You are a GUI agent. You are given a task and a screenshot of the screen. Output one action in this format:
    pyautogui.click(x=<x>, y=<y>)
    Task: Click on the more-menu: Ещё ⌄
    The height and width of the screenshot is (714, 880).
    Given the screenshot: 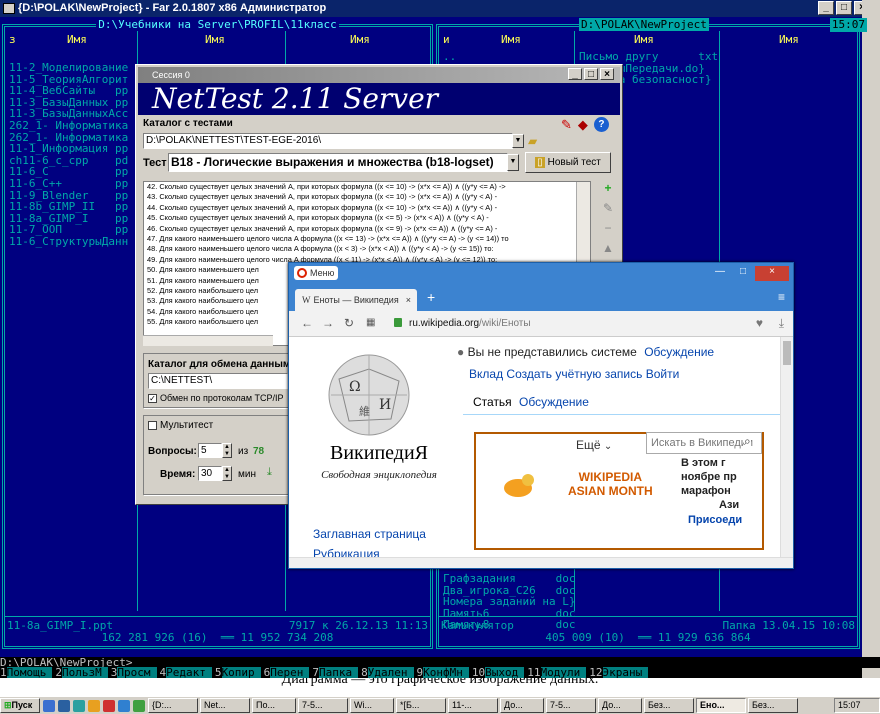 What is the action you would take?
    pyautogui.click(x=594, y=445)
    